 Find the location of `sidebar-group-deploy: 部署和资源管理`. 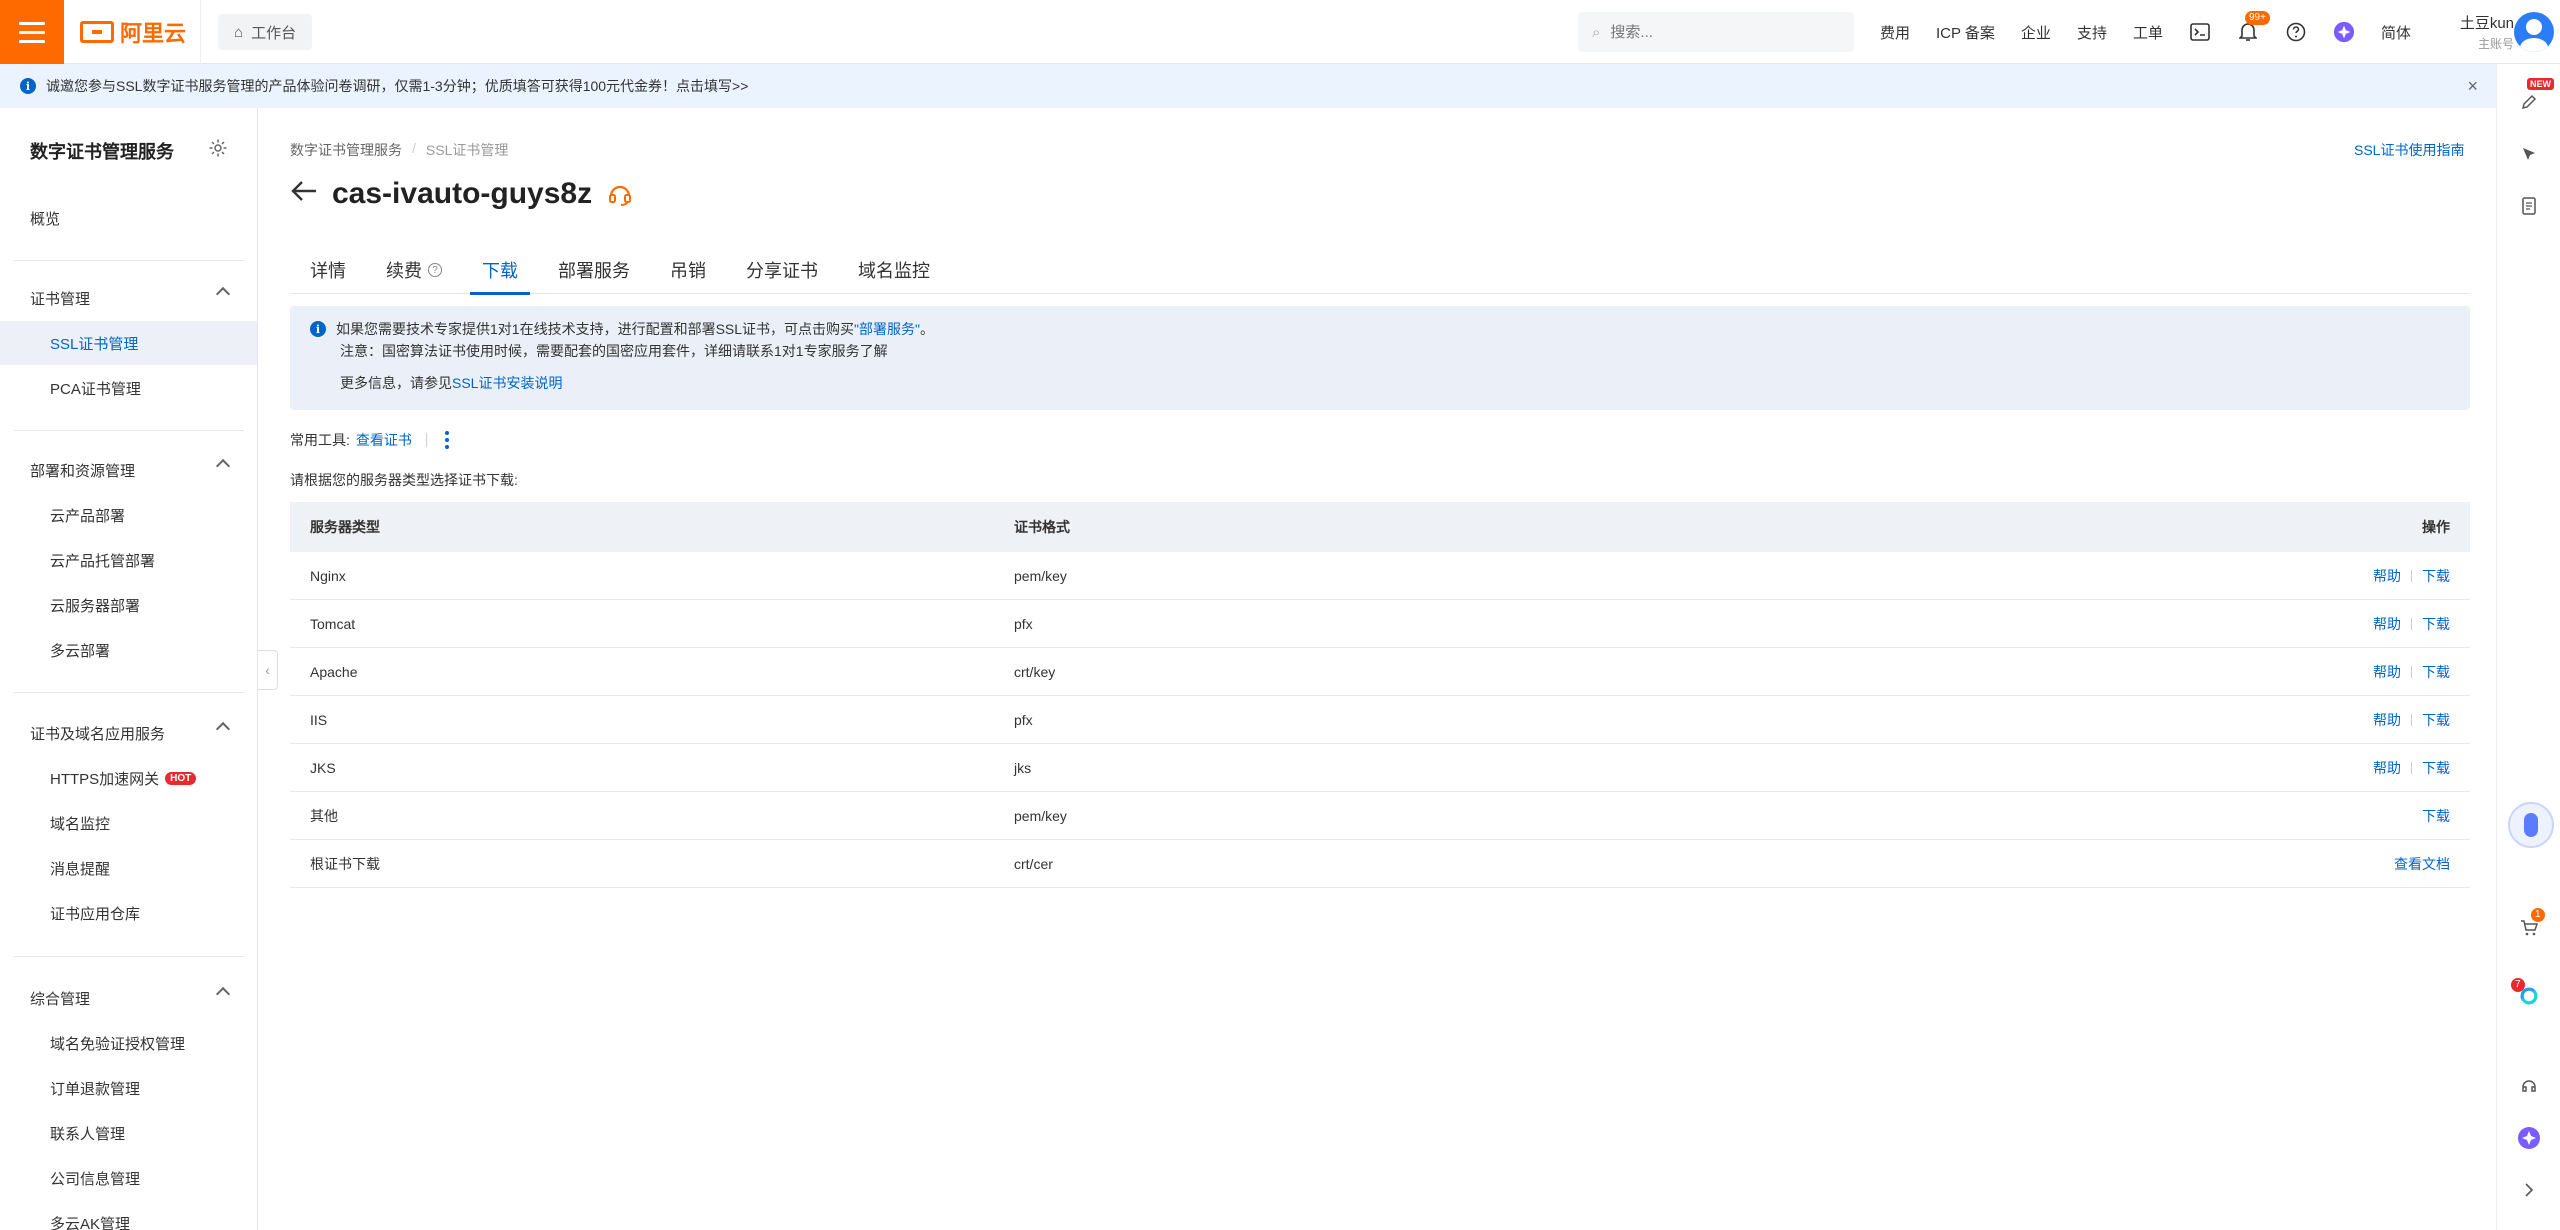

sidebar-group-deploy: 部署和资源管理 is located at coordinates (128, 470).